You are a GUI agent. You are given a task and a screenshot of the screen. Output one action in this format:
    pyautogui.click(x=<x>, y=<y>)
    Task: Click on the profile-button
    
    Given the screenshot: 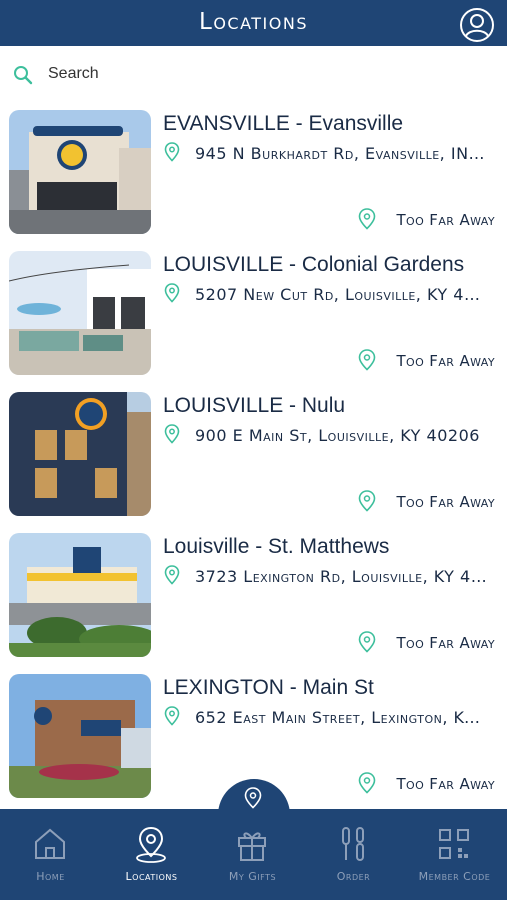 What is the action you would take?
    pyautogui.click(x=477, y=25)
    